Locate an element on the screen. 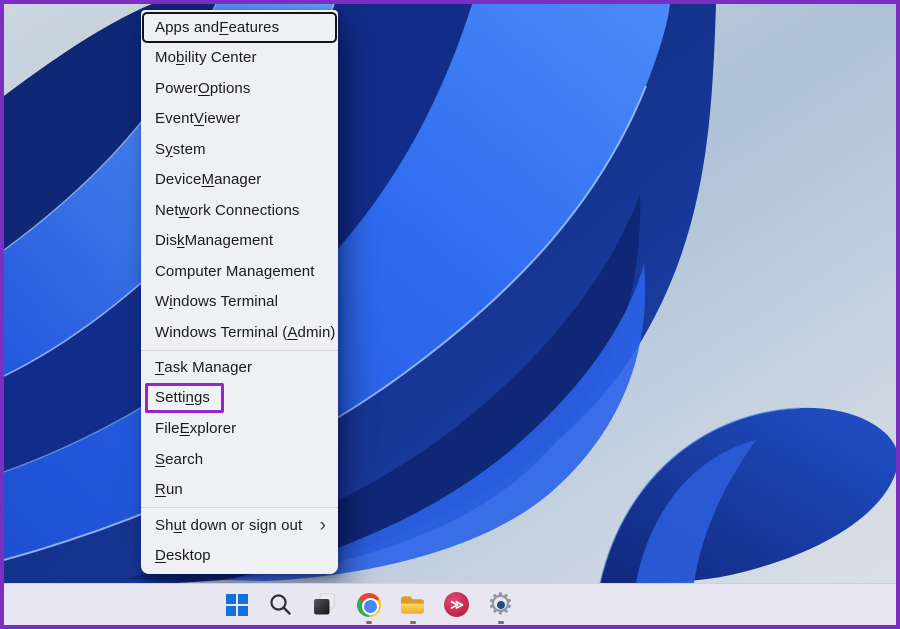 This screenshot has height=629, width=900. menu-item-label: Setti n gs is located at coordinates (185, 398).